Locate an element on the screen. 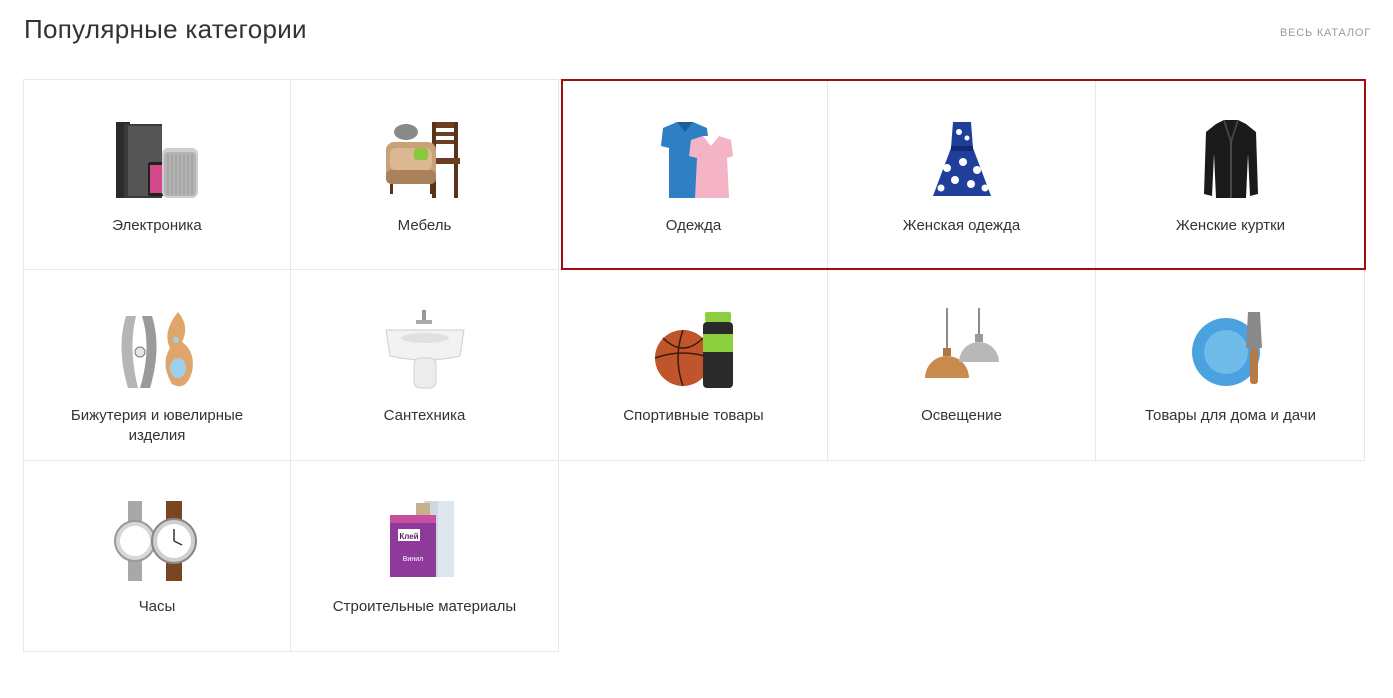 This screenshot has width=1393, height=698. category-womens-clothing: Женская одежда is located at coordinates (962, 174).